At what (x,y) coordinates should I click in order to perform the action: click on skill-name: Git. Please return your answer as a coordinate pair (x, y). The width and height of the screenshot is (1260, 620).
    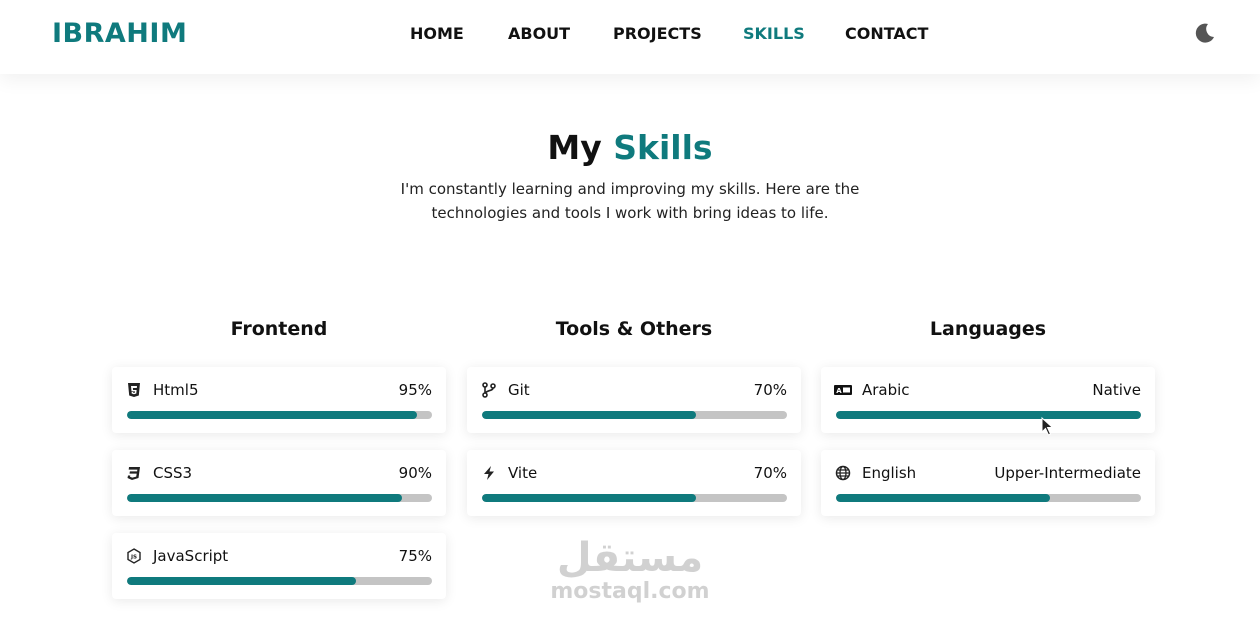
    Looking at the image, I should click on (519, 390).